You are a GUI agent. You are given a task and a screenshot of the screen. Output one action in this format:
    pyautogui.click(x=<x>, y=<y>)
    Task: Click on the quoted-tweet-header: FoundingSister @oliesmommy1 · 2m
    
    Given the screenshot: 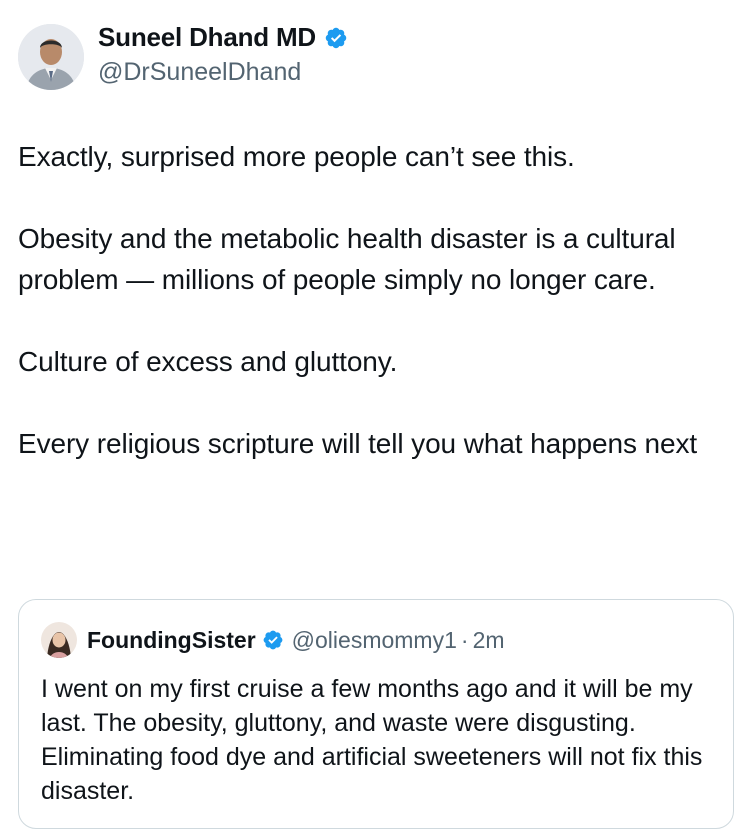 What is the action you would take?
    pyautogui.click(x=273, y=640)
    